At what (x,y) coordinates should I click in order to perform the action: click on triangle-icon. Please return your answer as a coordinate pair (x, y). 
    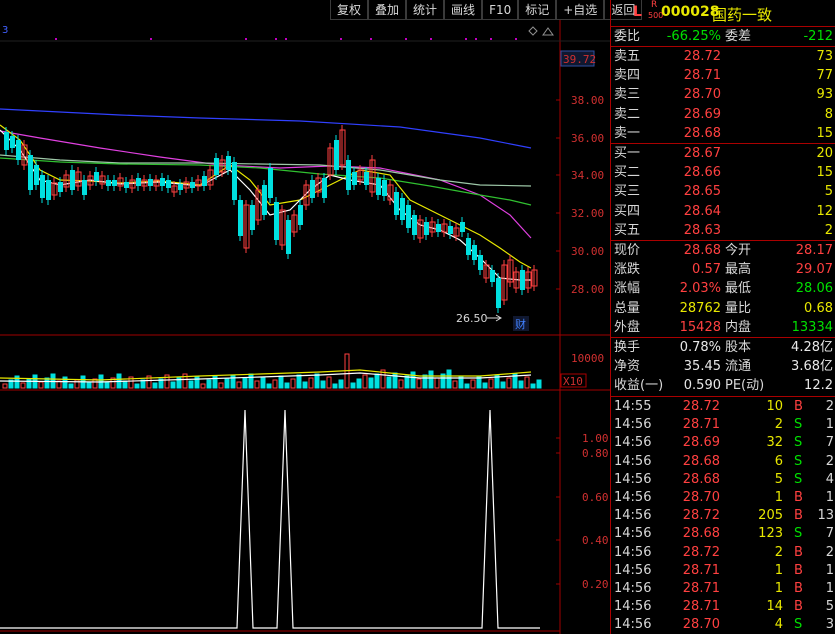
    Looking at the image, I should click on (548, 31).